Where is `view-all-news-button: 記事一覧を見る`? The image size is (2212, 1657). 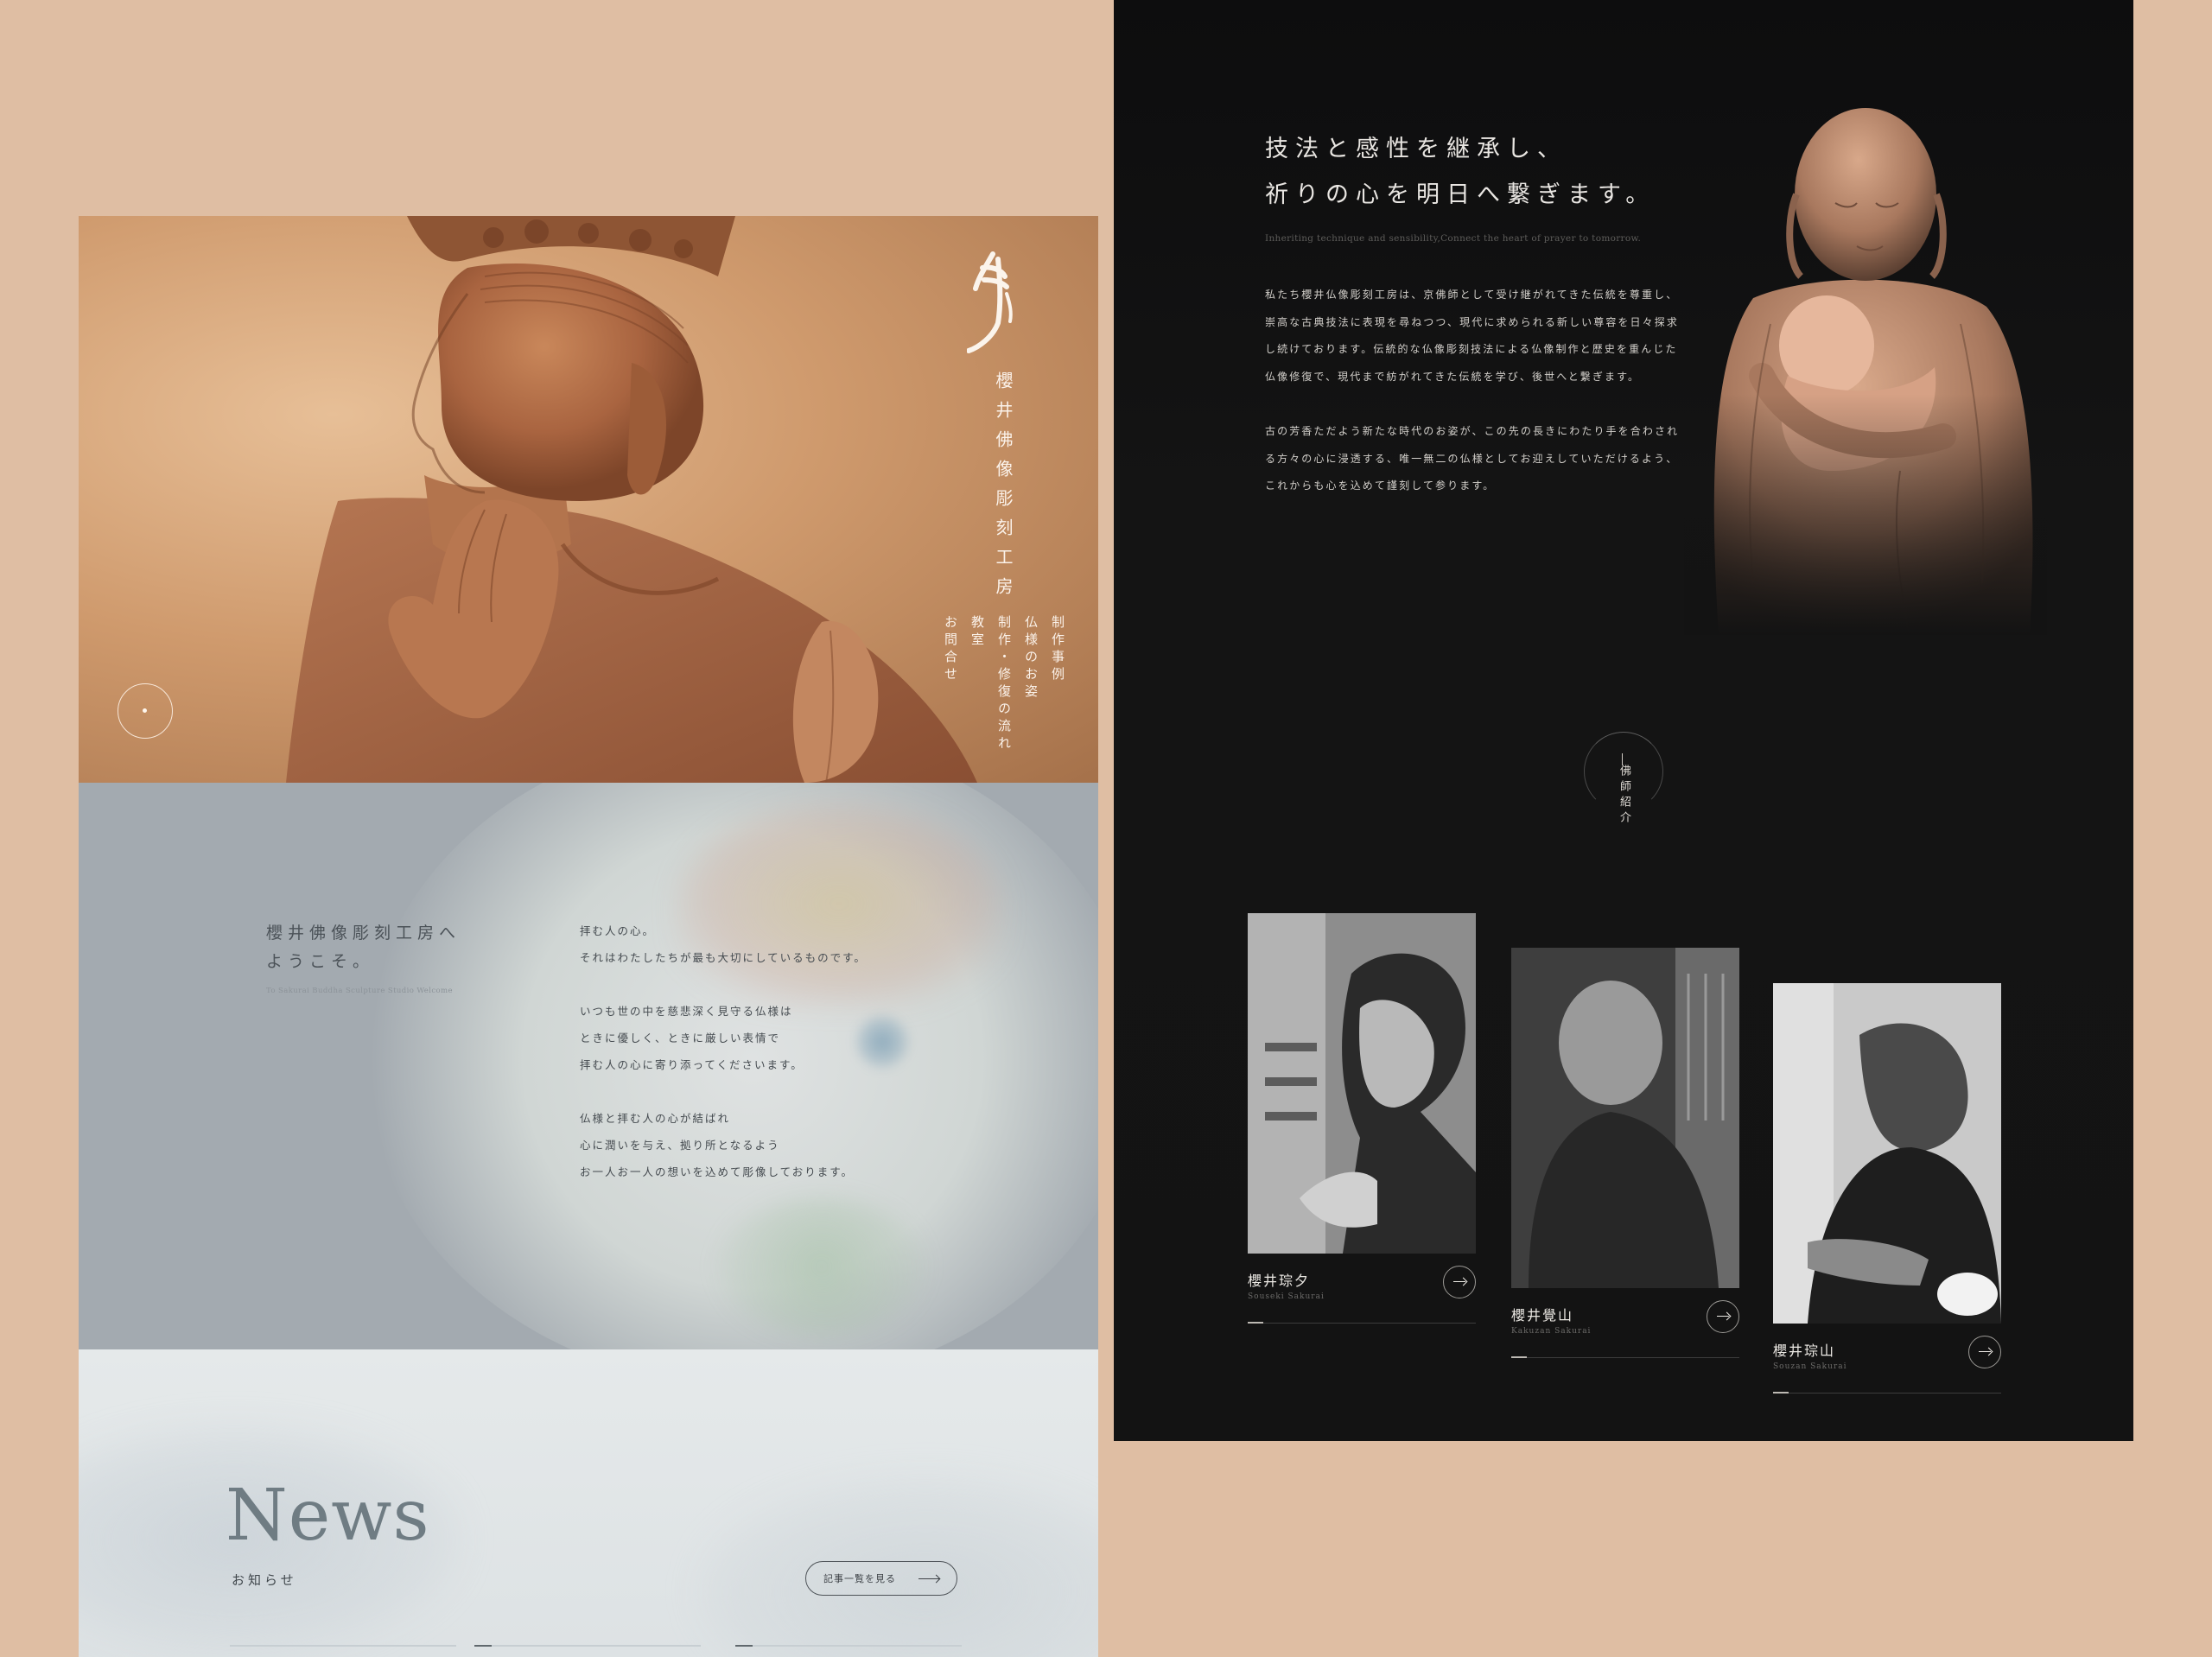
view-all-news-button: 記事一覧を見る is located at coordinates (881, 1578).